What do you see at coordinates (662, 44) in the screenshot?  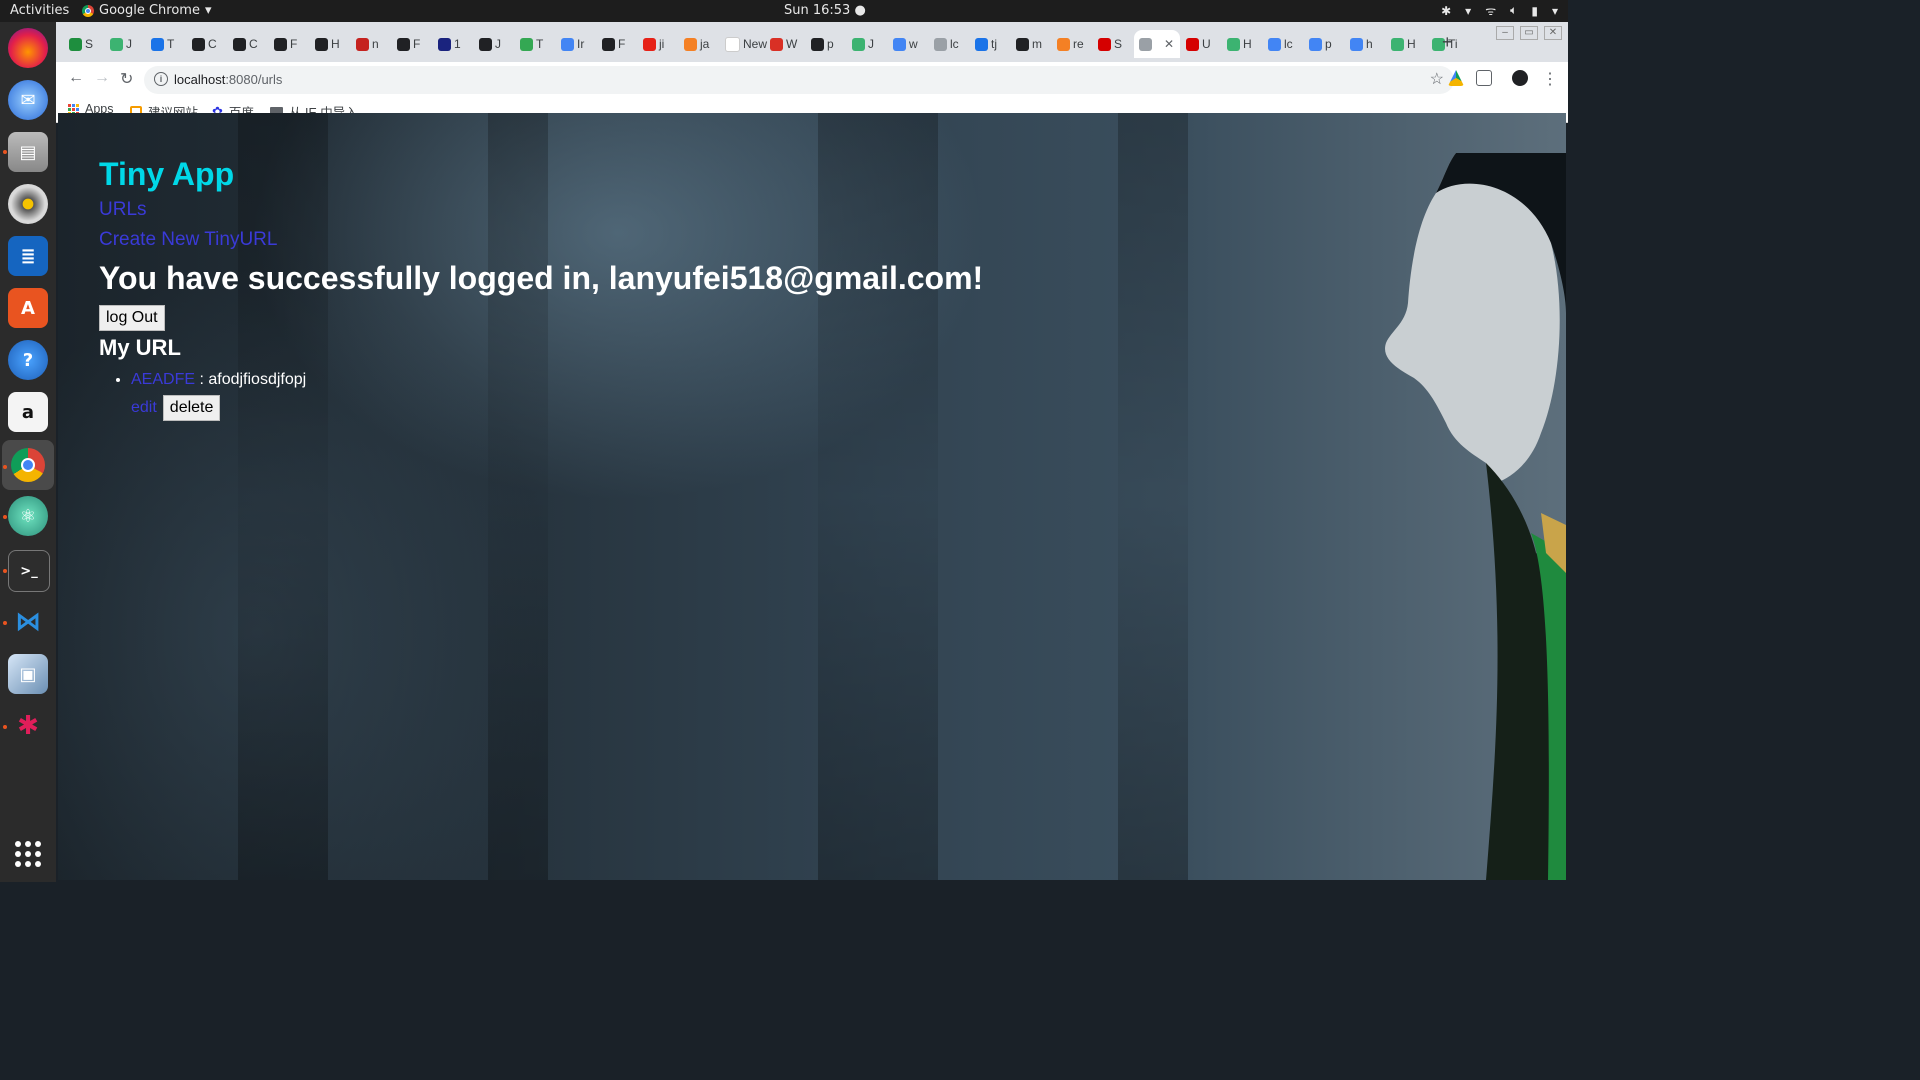 I see `tab-title: ji` at bounding box center [662, 44].